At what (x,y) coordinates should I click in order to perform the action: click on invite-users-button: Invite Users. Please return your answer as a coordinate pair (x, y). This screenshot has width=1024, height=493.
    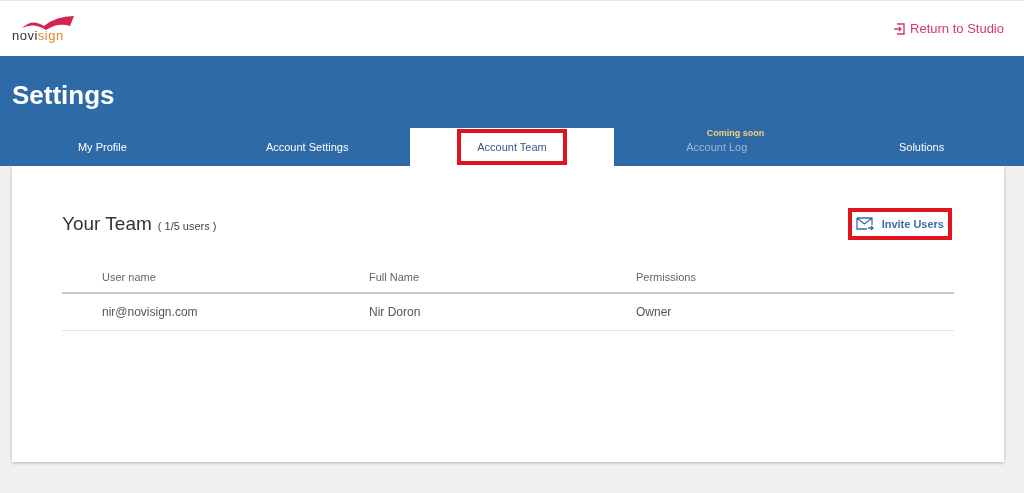
    Looking at the image, I should click on (899, 224).